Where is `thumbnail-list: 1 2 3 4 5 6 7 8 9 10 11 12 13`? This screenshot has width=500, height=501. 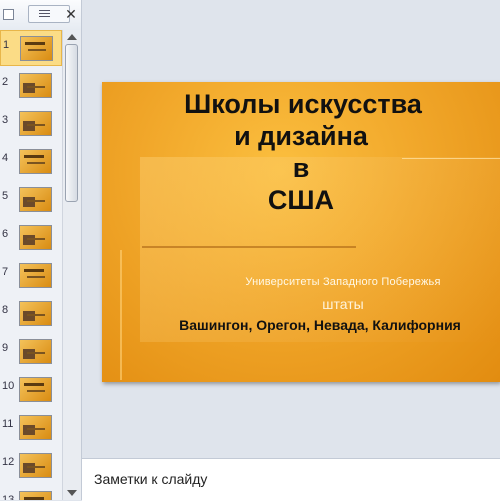 thumbnail-list: 1 2 3 4 5 6 7 8 9 10 11 12 13 is located at coordinates (31, 265).